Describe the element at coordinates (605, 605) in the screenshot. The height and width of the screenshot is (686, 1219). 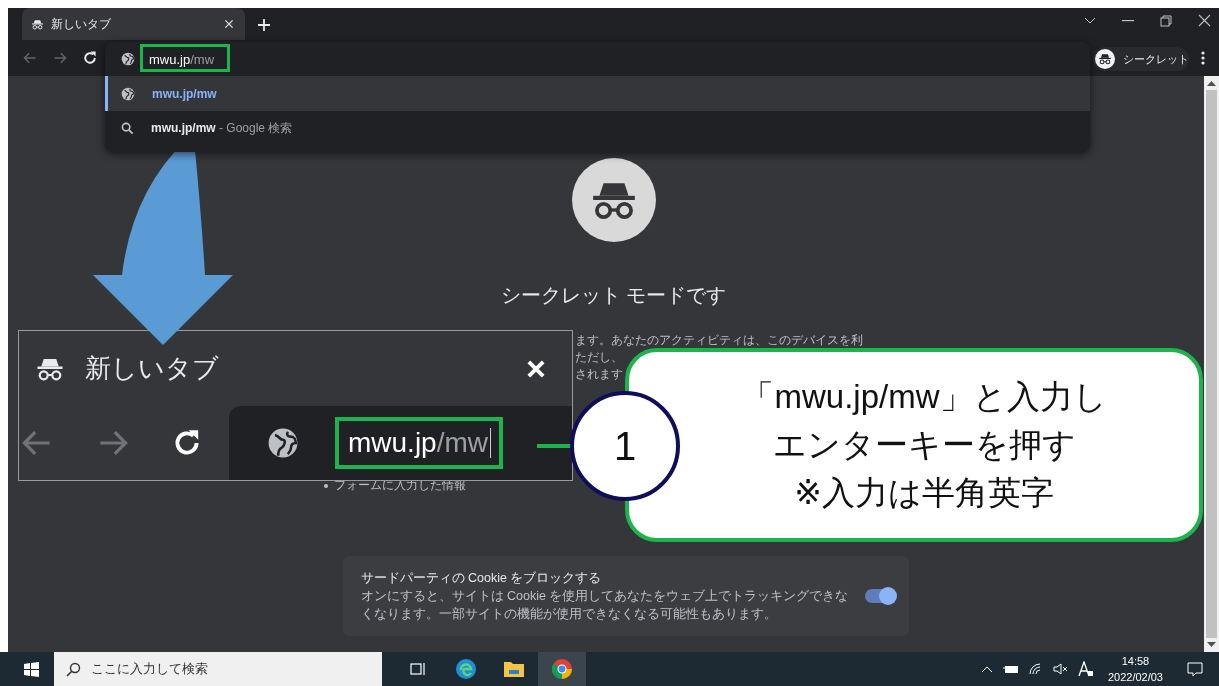
I see `cookie-description: オンにすると、サイトは Cookie を使用してあなたをウェブ上でトラッキングできなくなります。一部サイトの機能が使用できなくなる可能性もあります。` at that location.